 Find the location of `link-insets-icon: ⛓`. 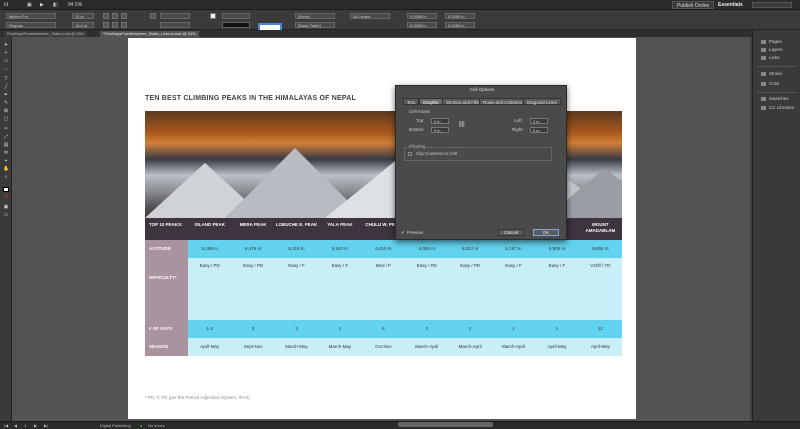

link-insets-icon: ⛓ is located at coordinates (462, 124).